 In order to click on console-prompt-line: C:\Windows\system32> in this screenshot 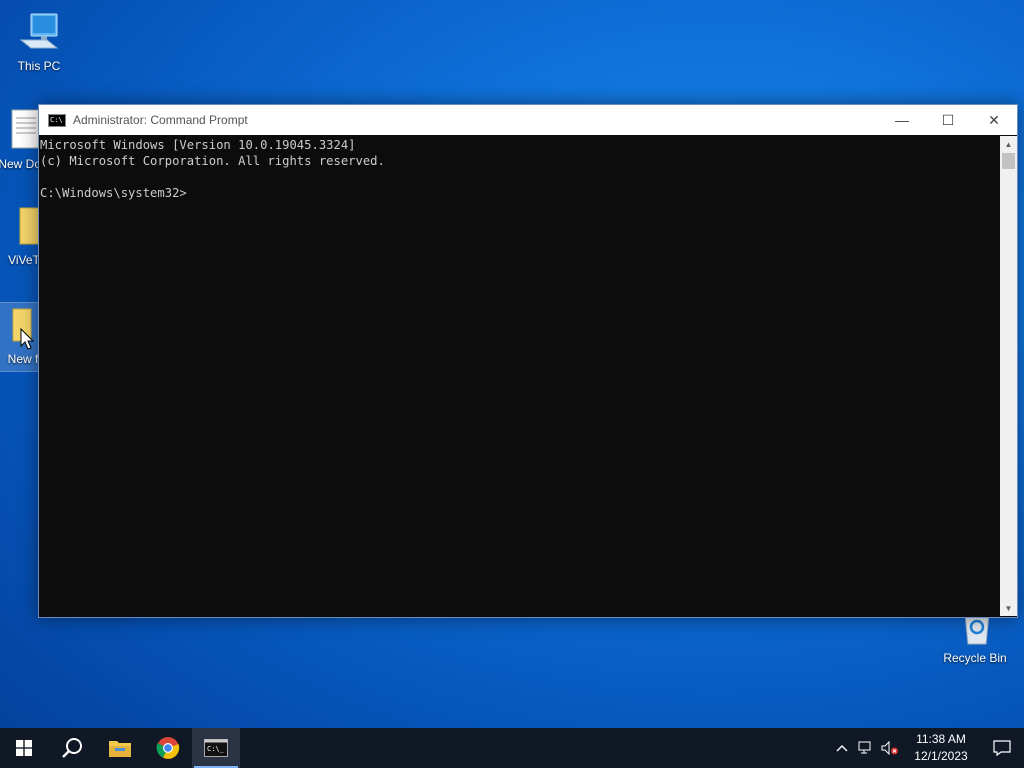, I will do `click(113, 193)`.